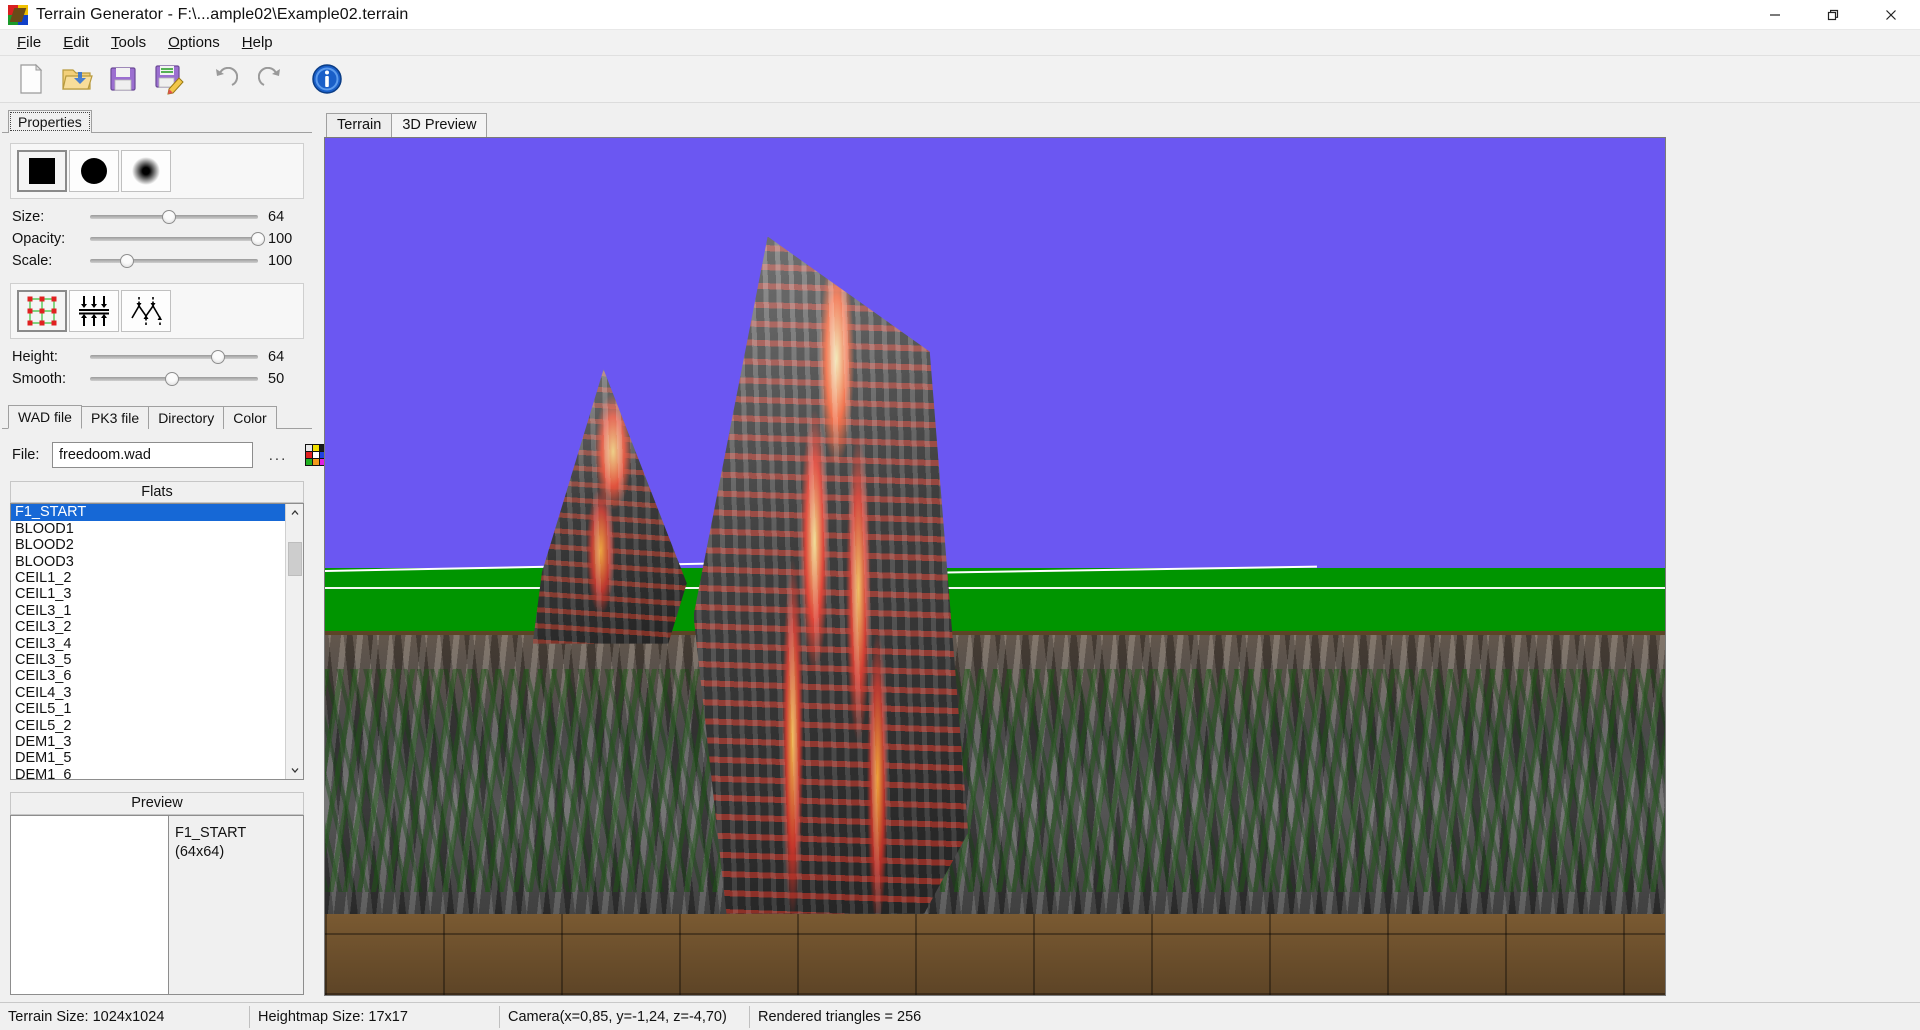  I want to click on status-camera: Camera(x=0,85, y=-1,24, z=-4,70), so click(625, 1016).